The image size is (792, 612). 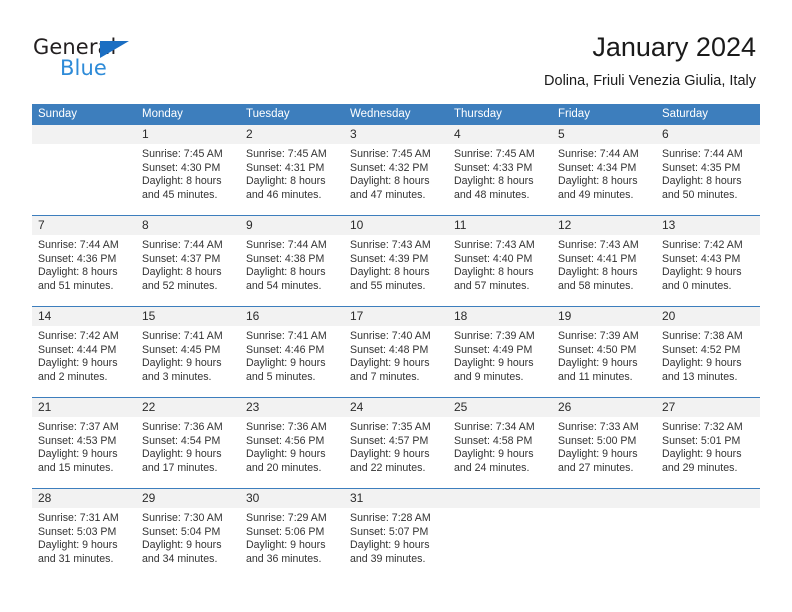 What do you see at coordinates (84, 407) in the screenshot?
I see `day-number: 21` at bounding box center [84, 407].